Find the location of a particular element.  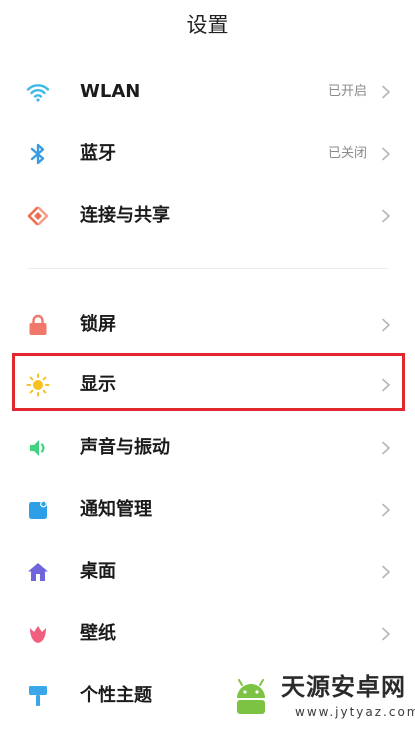

settings-item-label: 壁纸 is located at coordinates (98, 633).